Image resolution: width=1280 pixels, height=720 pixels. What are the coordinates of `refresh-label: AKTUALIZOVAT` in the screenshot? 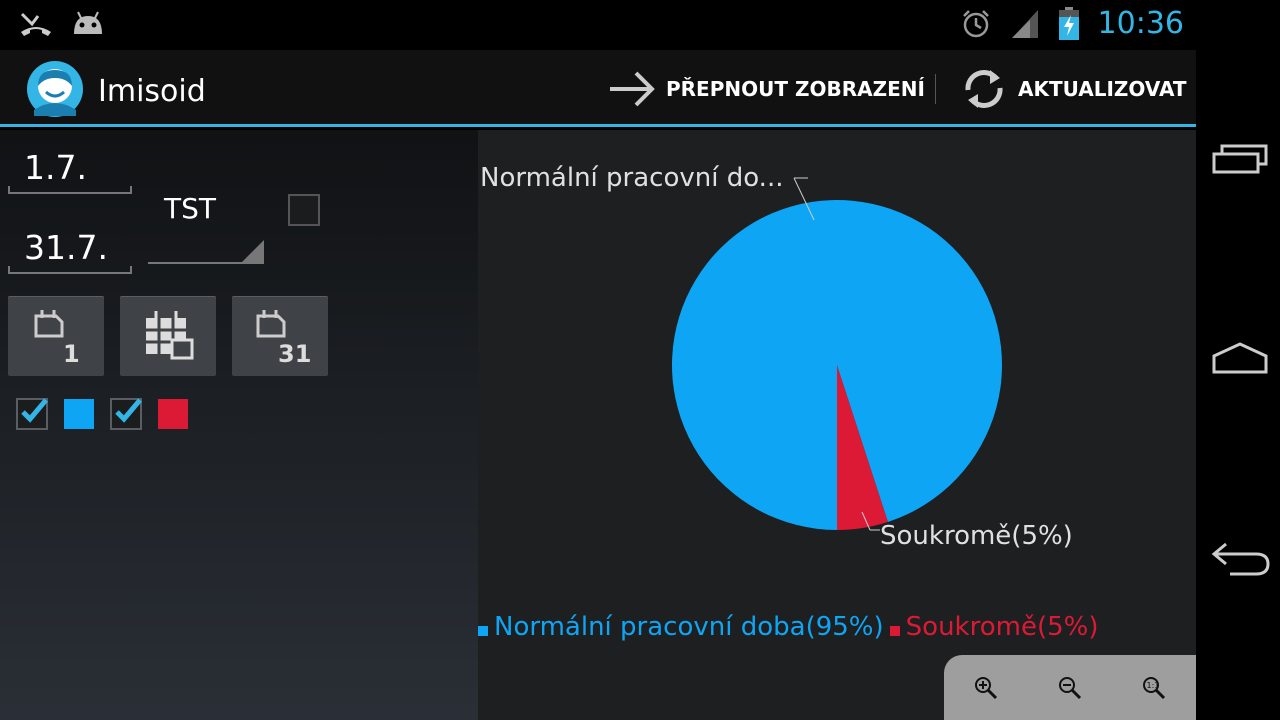 It's located at (1102, 88).